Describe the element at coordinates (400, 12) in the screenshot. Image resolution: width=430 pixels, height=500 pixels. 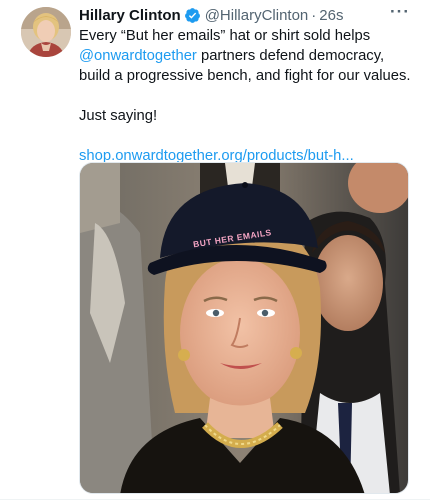
I see `more-options-icon: ···` at that location.